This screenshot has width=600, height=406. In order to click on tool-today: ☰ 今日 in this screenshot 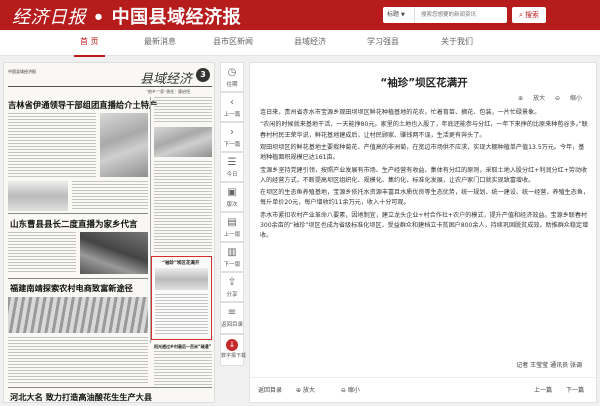, I will do `click(232, 167)`.